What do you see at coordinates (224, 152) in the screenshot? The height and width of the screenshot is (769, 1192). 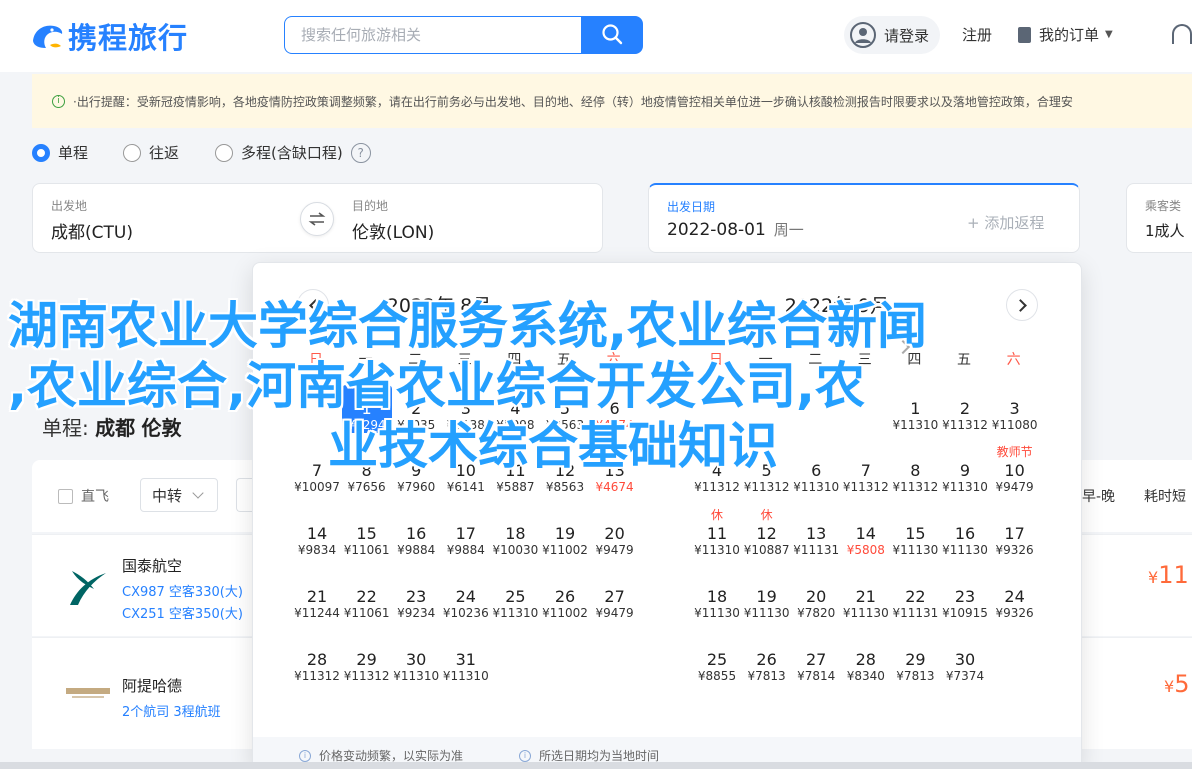 I see `radio-multi-city` at bounding box center [224, 152].